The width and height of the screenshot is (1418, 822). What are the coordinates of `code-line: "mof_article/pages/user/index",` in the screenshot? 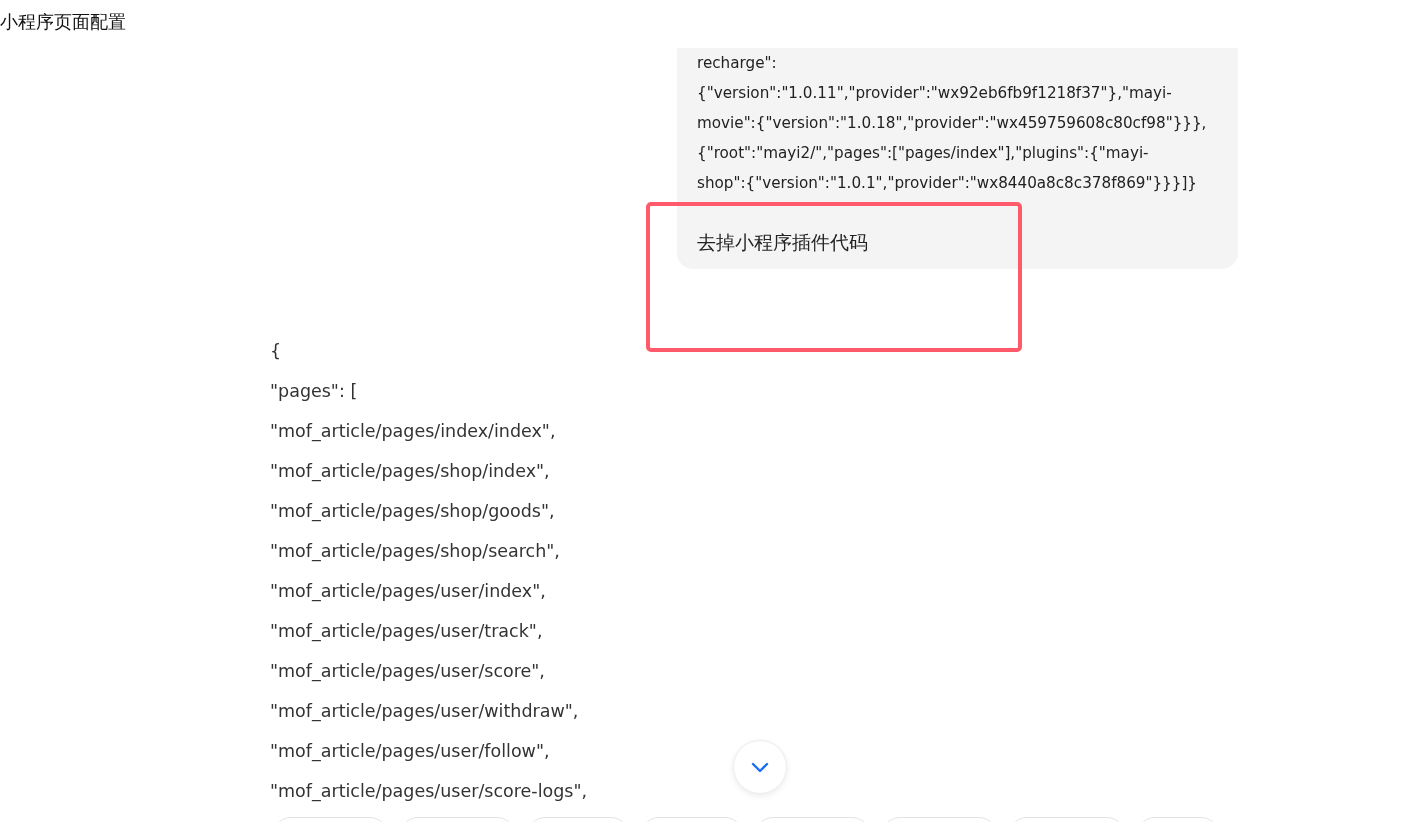 It's located at (408, 592).